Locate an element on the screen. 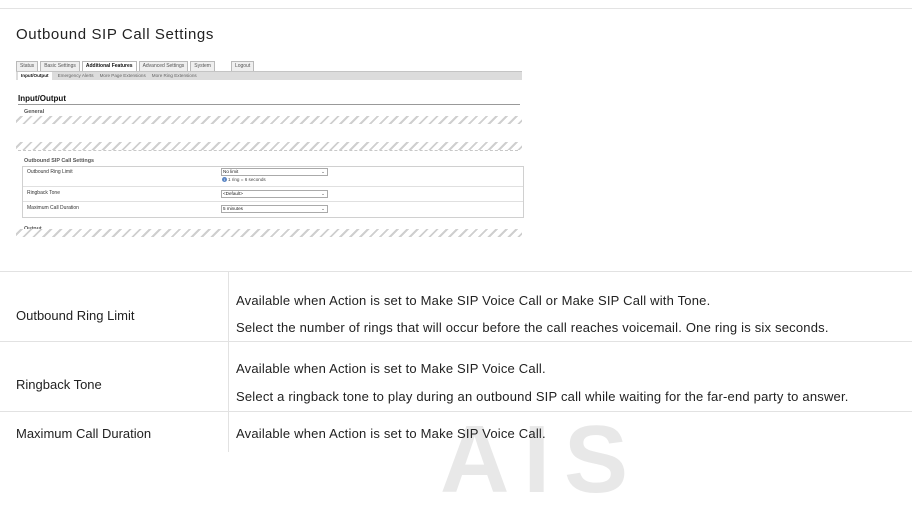  setting-label-ringback: Ringback Tone is located at coordinates (43, 193).